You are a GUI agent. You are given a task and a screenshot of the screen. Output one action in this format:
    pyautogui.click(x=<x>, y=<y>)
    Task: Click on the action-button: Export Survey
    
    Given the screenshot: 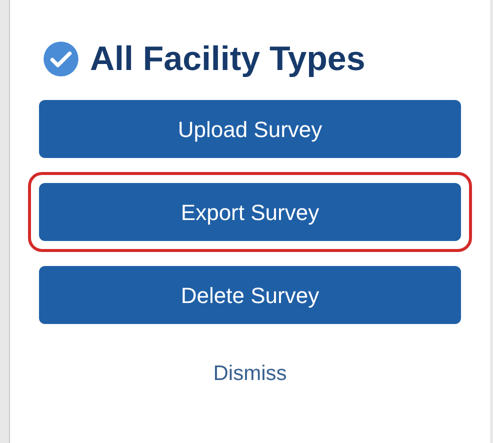 What is the action you would take?
    pyautogui.click(x=250, y=212)
    